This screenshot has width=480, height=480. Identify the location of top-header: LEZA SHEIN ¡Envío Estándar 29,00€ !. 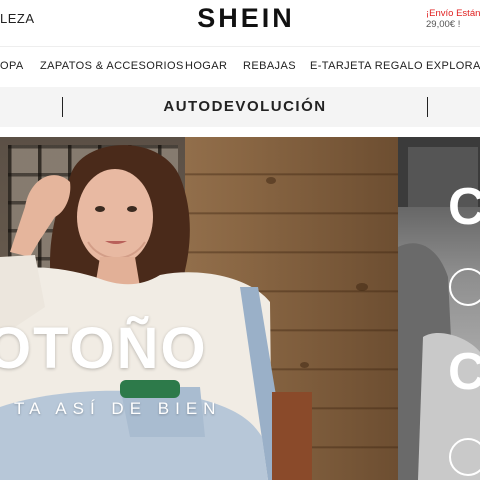
(240, 23).